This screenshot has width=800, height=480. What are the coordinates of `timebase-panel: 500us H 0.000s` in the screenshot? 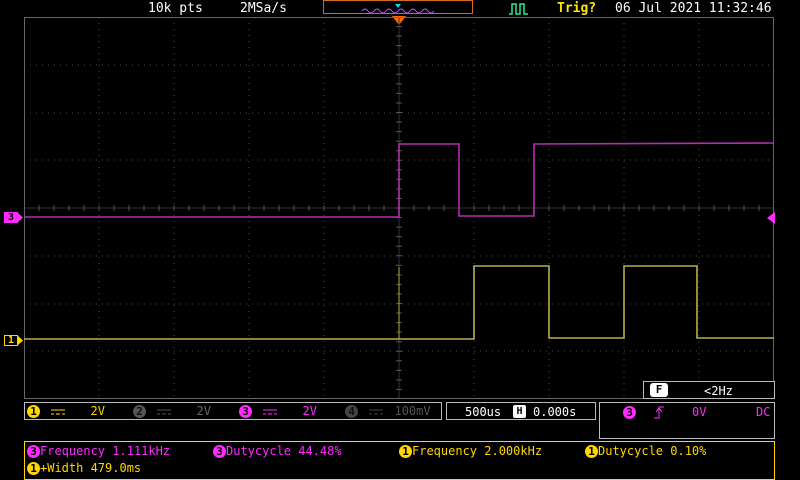 It's located at (521, 411).